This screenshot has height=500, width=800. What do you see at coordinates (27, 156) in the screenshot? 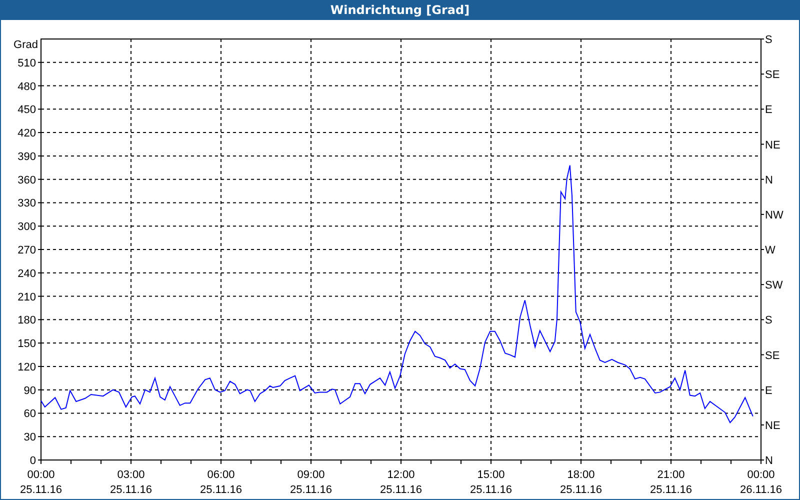
I see `y-tick-label: 390` at bounding box center [27, 156].